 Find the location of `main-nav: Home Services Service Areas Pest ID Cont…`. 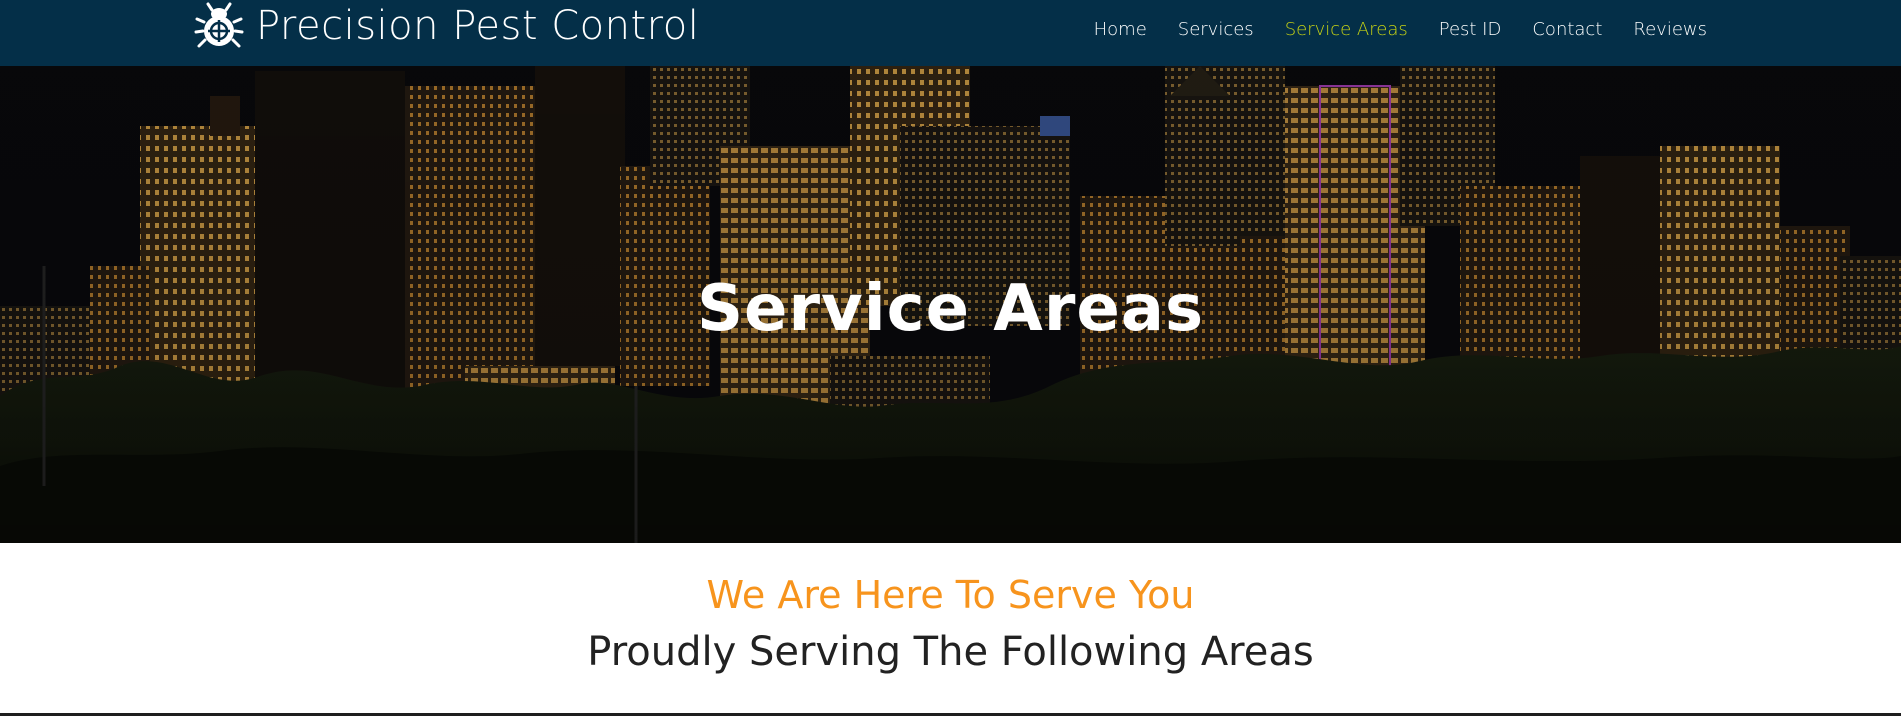

main-nav: Home Services Service Areas Pest ID Cont… is located at coordinates (1385, 29).